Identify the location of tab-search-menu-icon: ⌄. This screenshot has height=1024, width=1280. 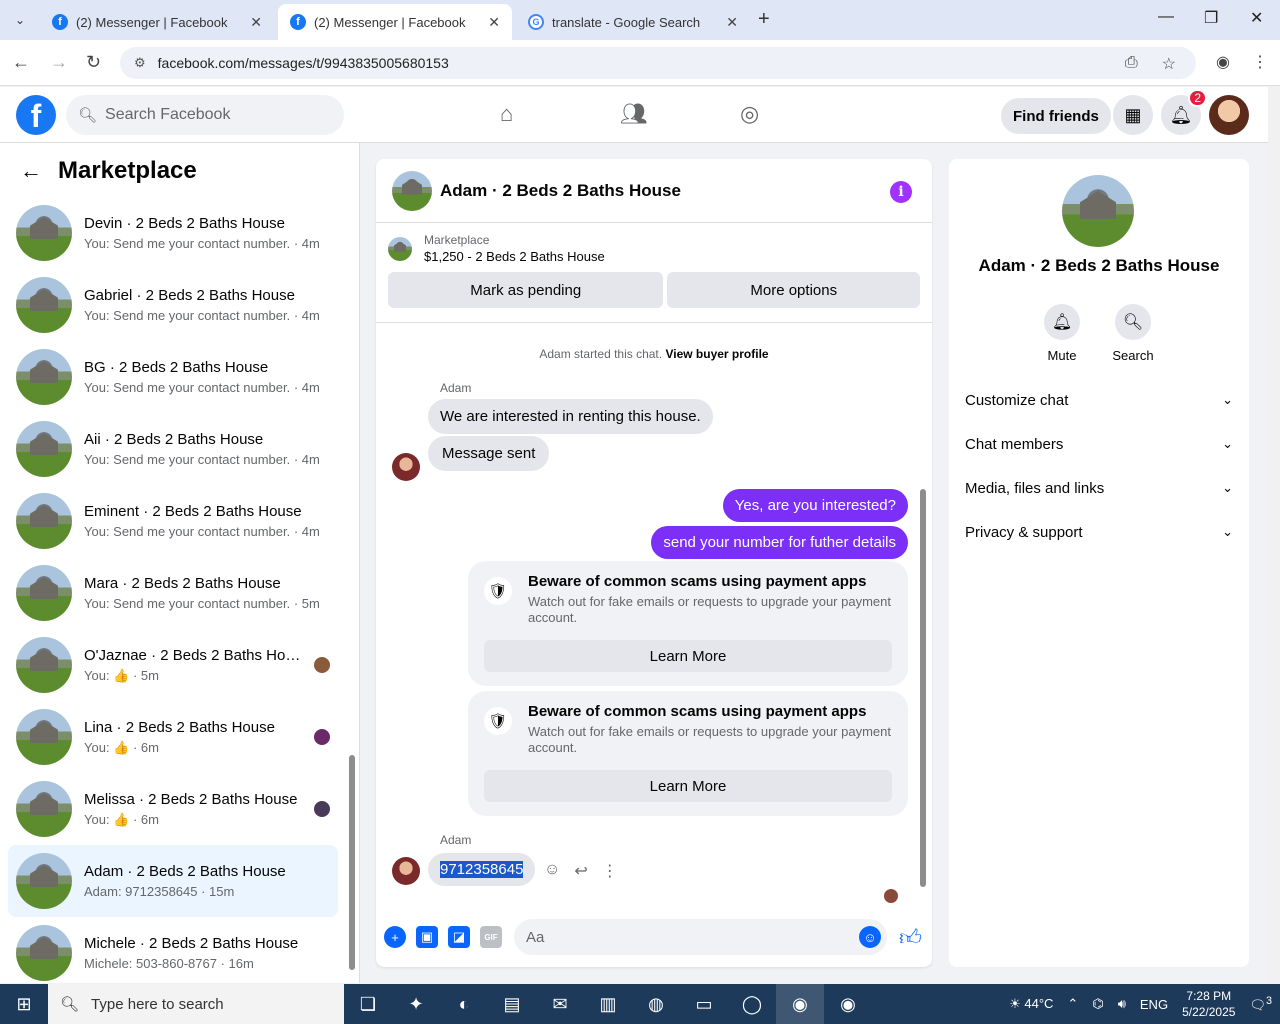
(20, 20).